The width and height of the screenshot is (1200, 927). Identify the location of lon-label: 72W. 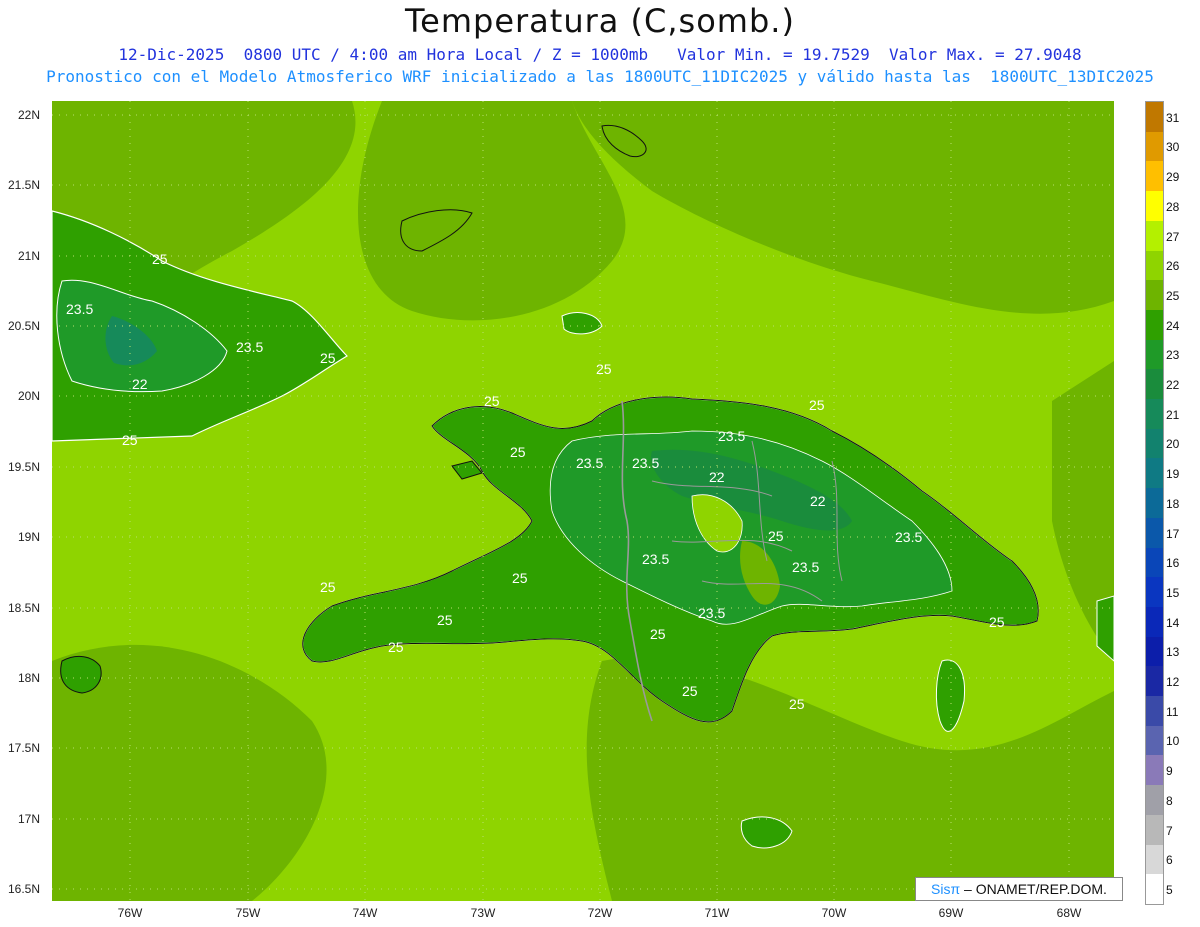
(600, 913).